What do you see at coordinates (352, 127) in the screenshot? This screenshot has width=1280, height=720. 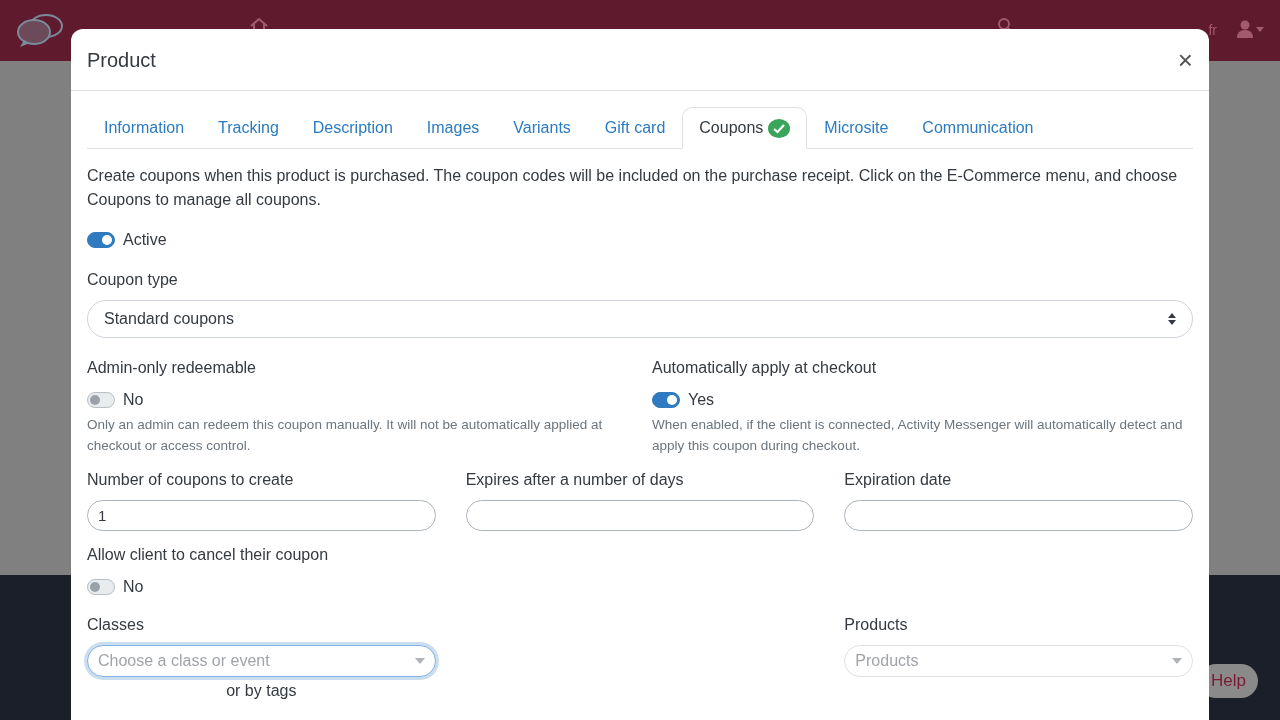 I see `tab: Description` at bounding box center [352, 127].